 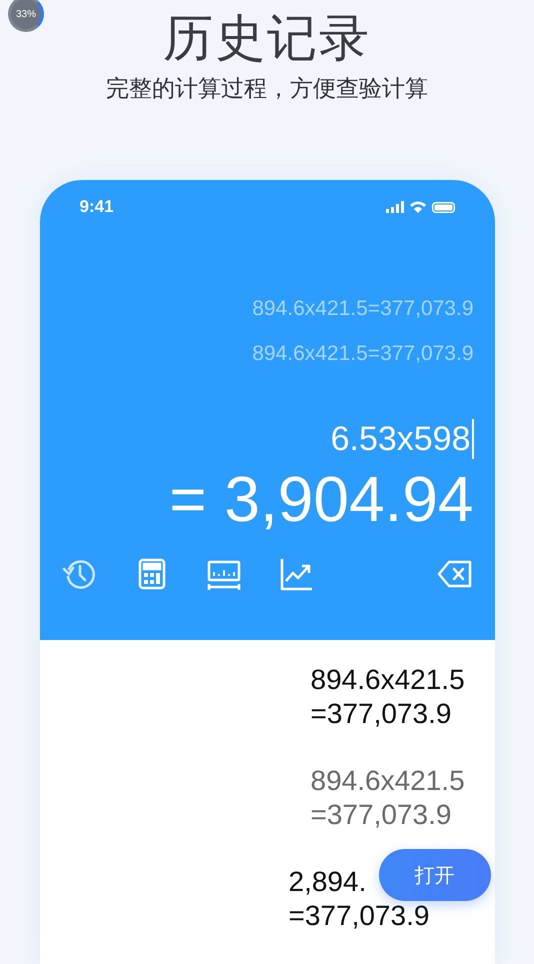 I want to click on battery-icon, so click(x=443, y=207).